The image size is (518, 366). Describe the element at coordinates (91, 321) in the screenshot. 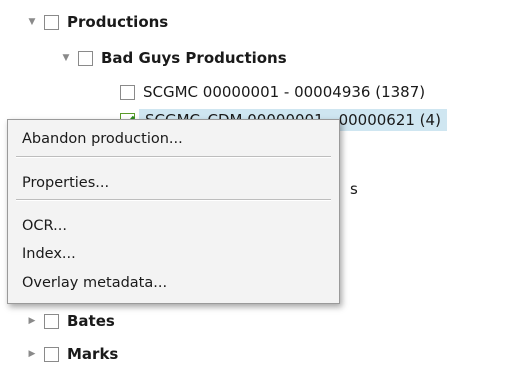

I see `tree-node-label: Bates` at that location.